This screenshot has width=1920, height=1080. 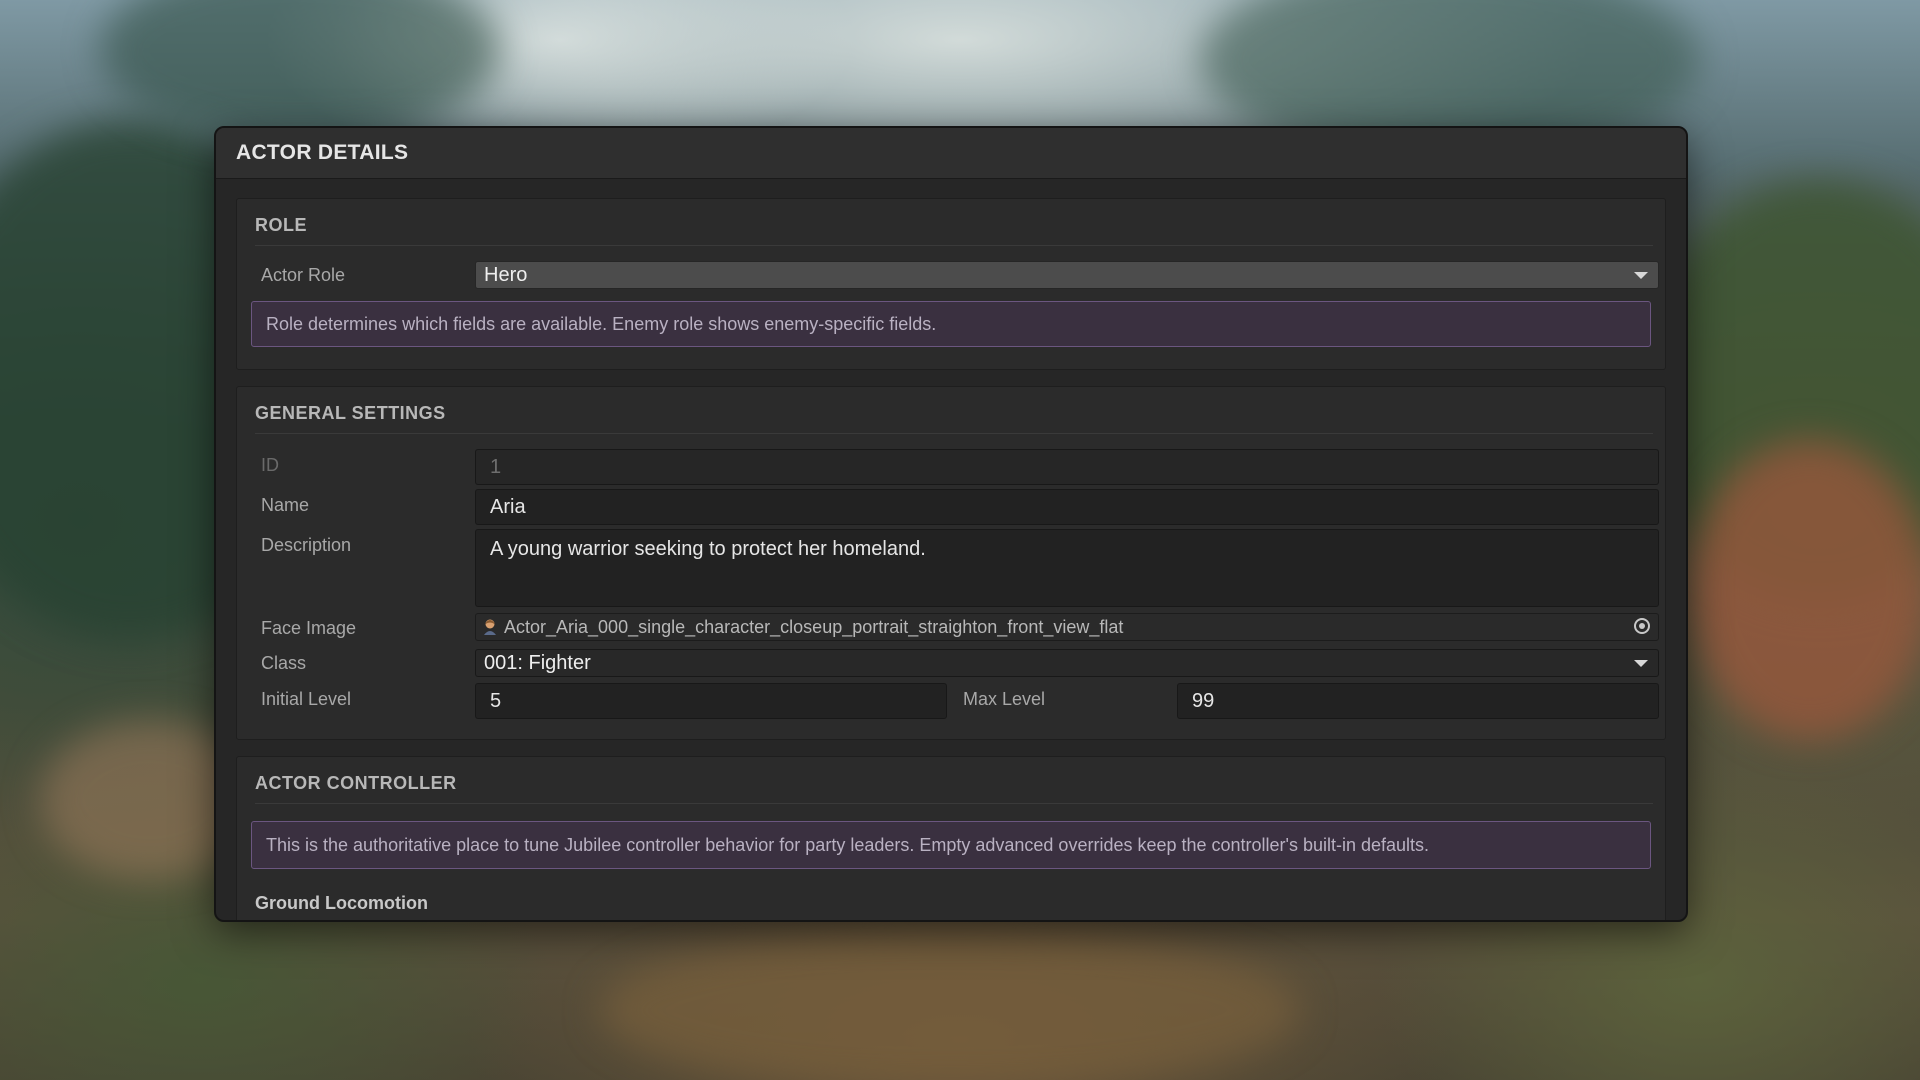 I want to click on id-value: 1, so click(x=496, y=466).